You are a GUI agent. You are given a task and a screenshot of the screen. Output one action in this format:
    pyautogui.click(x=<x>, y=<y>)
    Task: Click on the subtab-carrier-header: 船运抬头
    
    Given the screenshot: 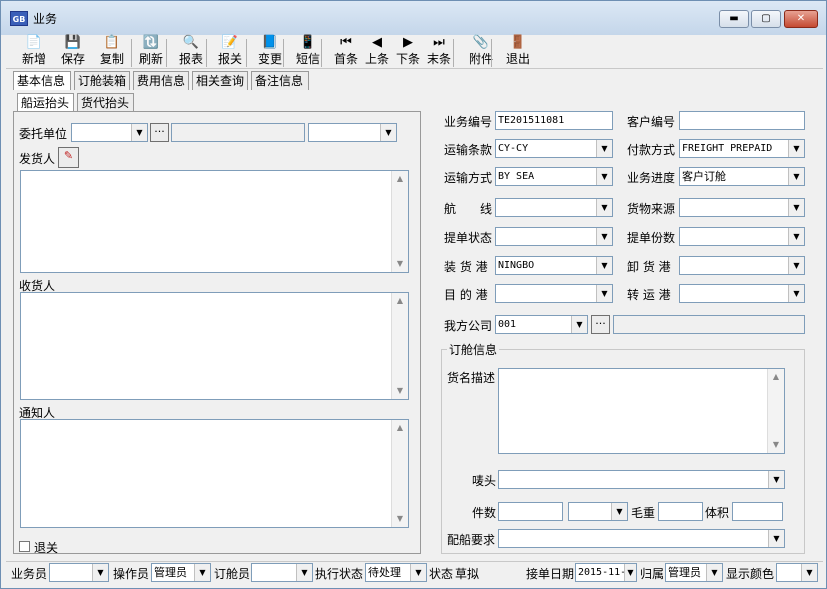 What is the action you would take?
    pyautogui.click(x=45, y=102)
    